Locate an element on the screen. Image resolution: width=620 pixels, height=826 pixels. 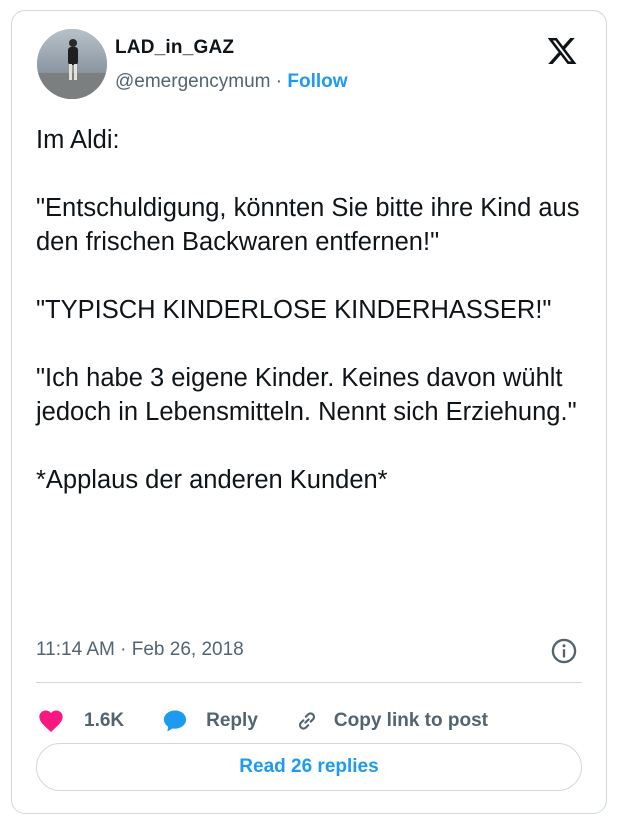
read-replies-button: Read 26 replies is located at coordinates (309, 767).